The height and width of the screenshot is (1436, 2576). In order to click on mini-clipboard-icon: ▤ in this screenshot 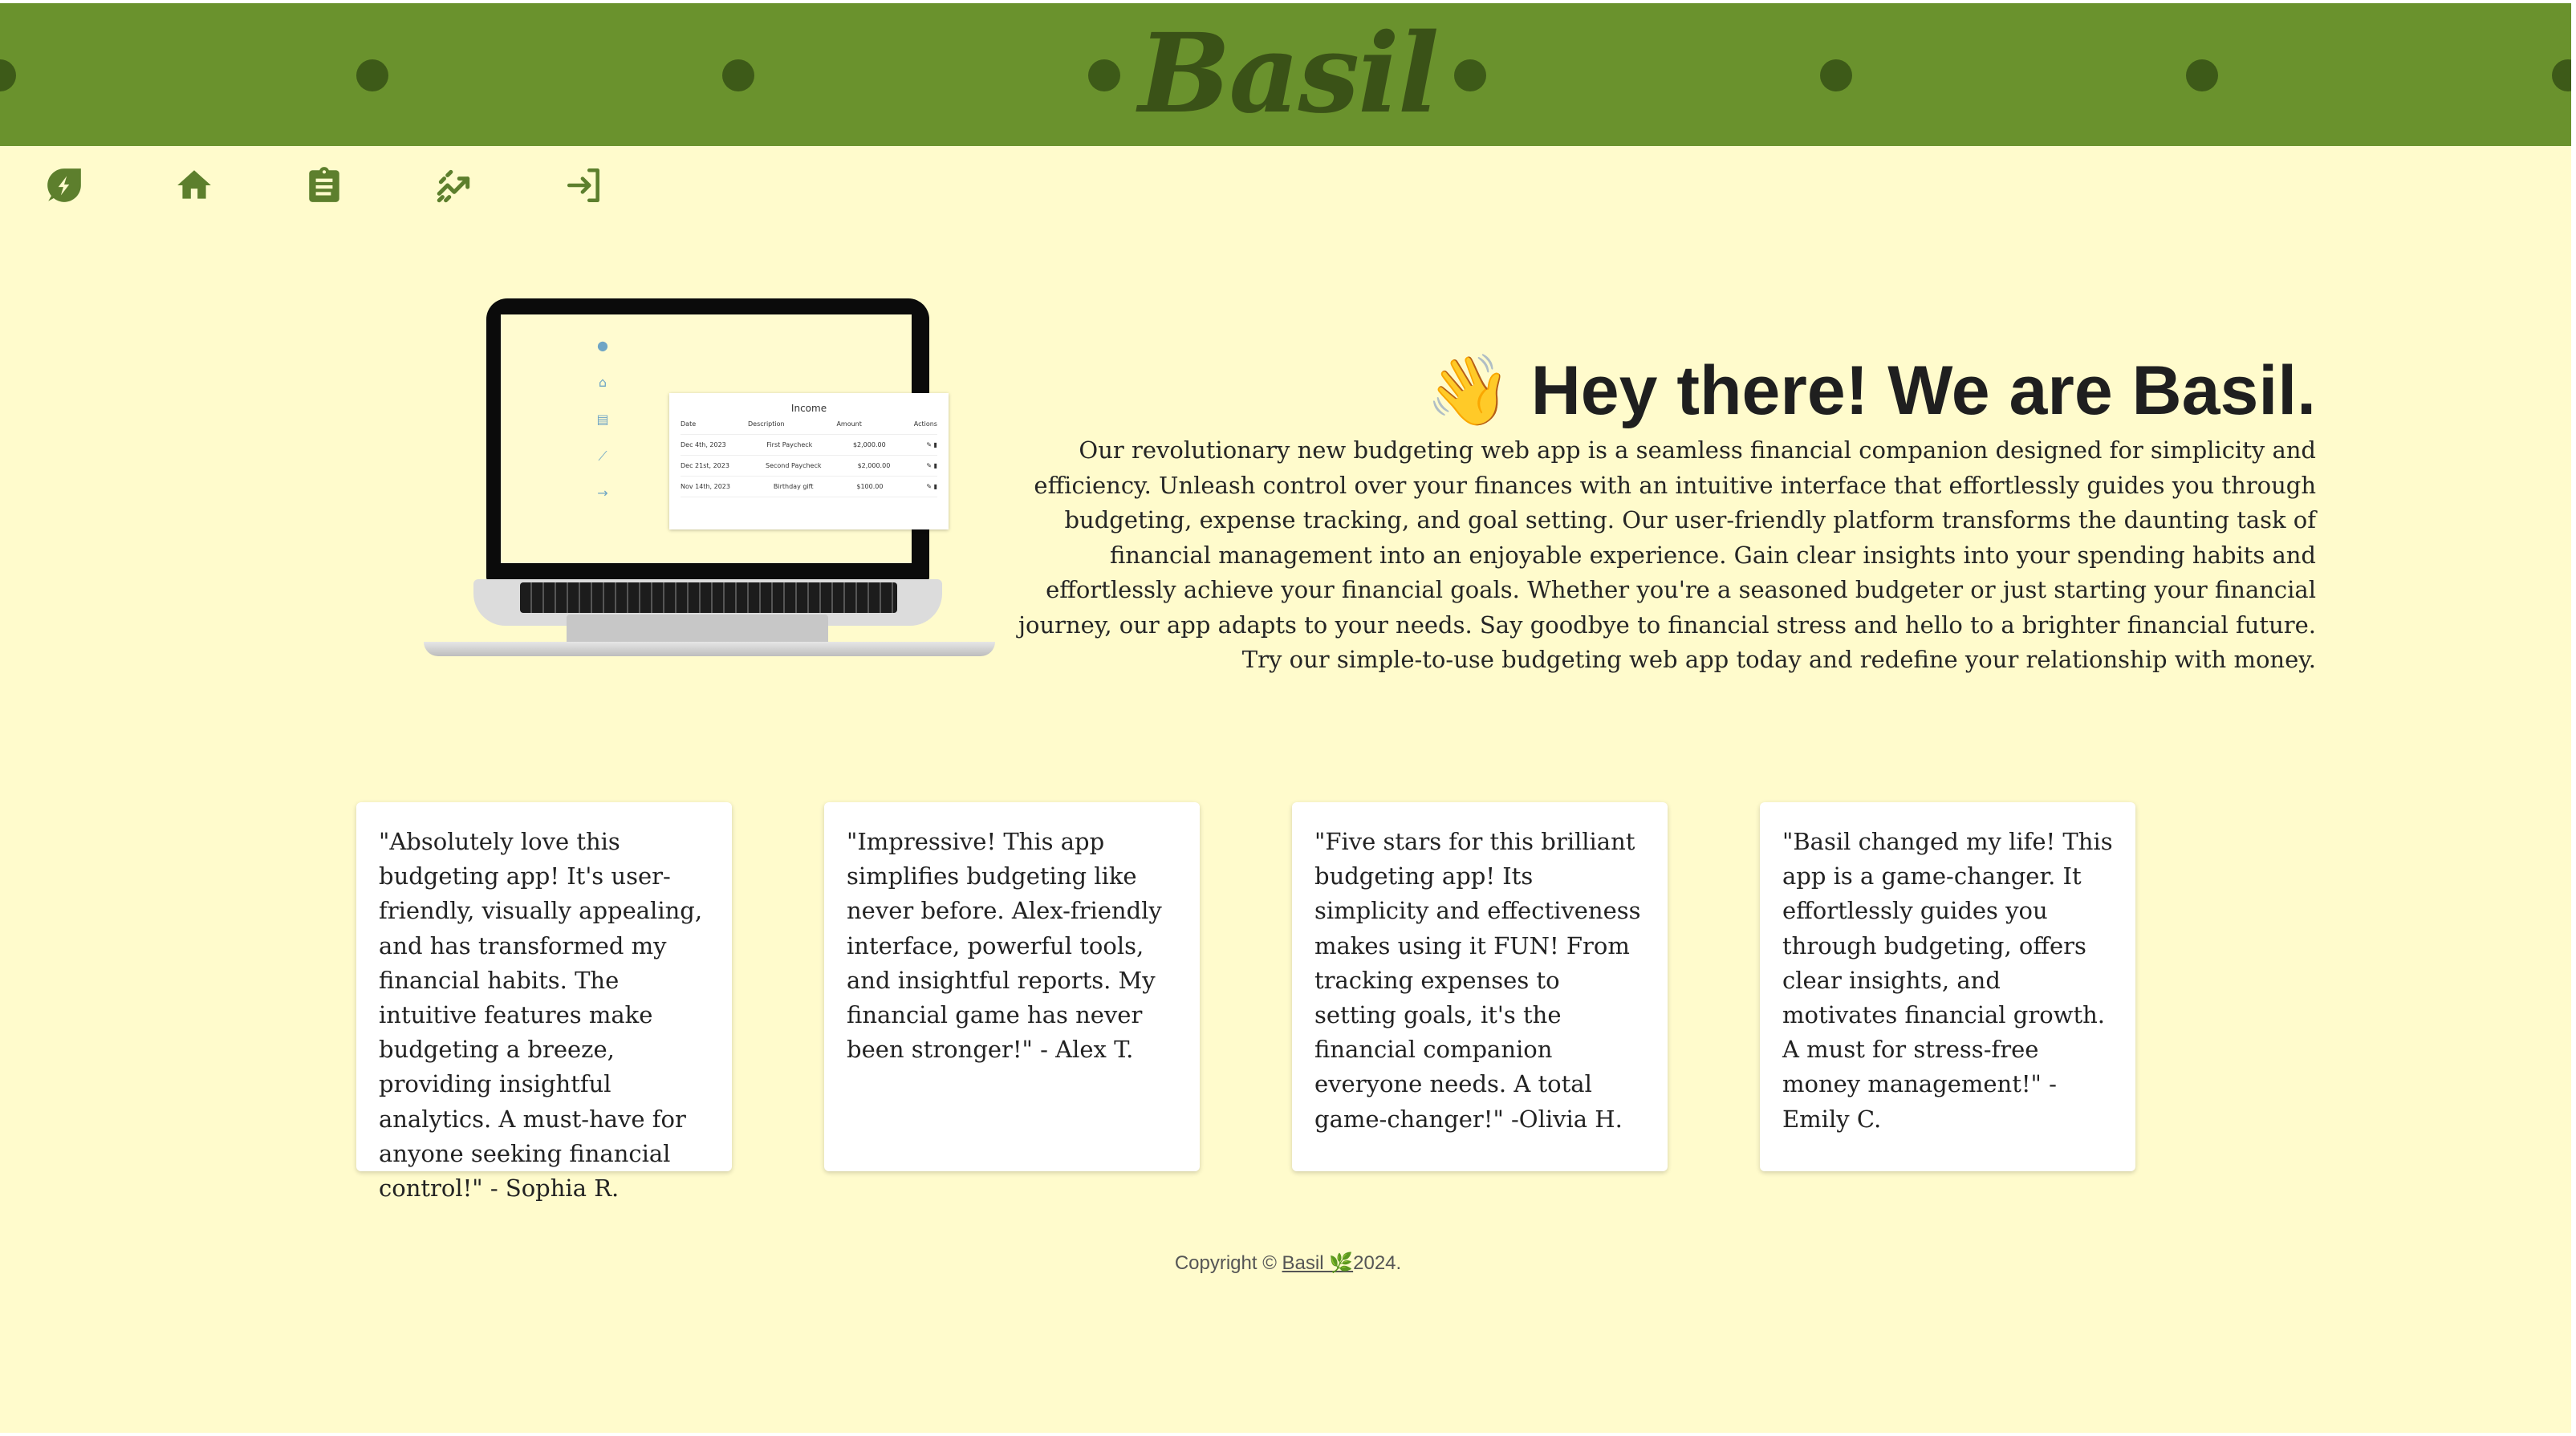, I will do `click(602, 419)`.